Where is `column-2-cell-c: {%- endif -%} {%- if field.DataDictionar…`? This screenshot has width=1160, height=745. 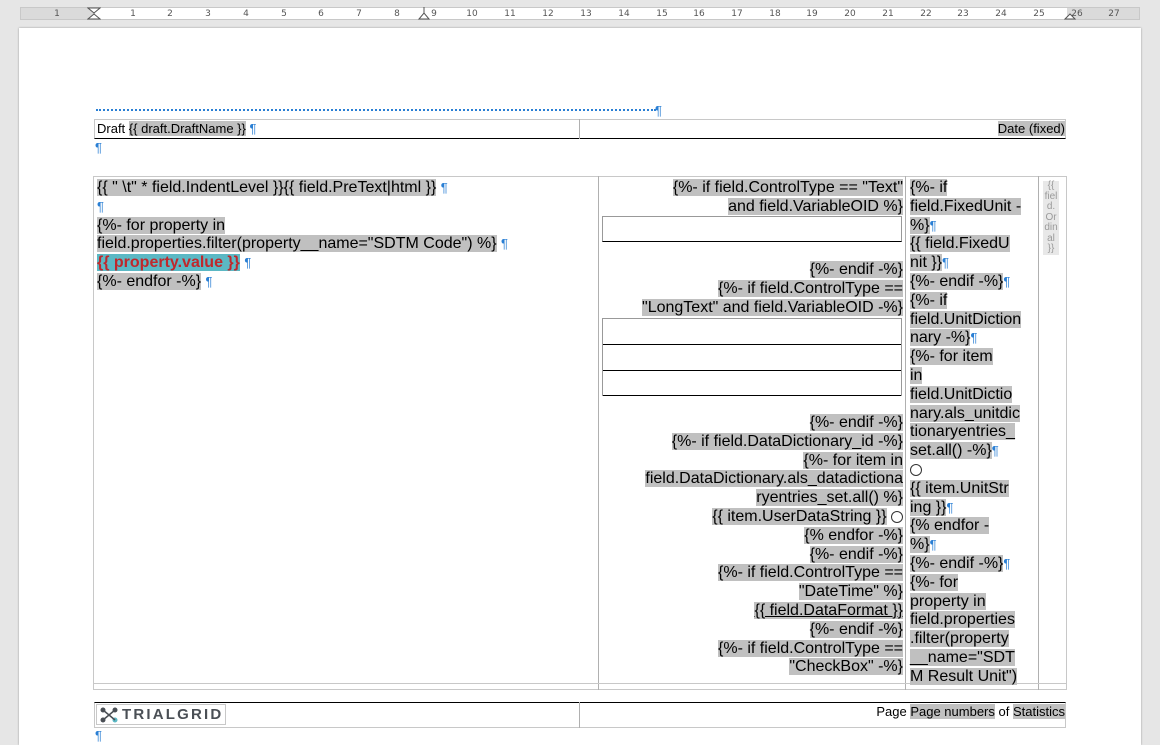
column-2-cell-c: {%- endif -%} {%- if field.DataDictionar… is located at coordinates (774, 545).